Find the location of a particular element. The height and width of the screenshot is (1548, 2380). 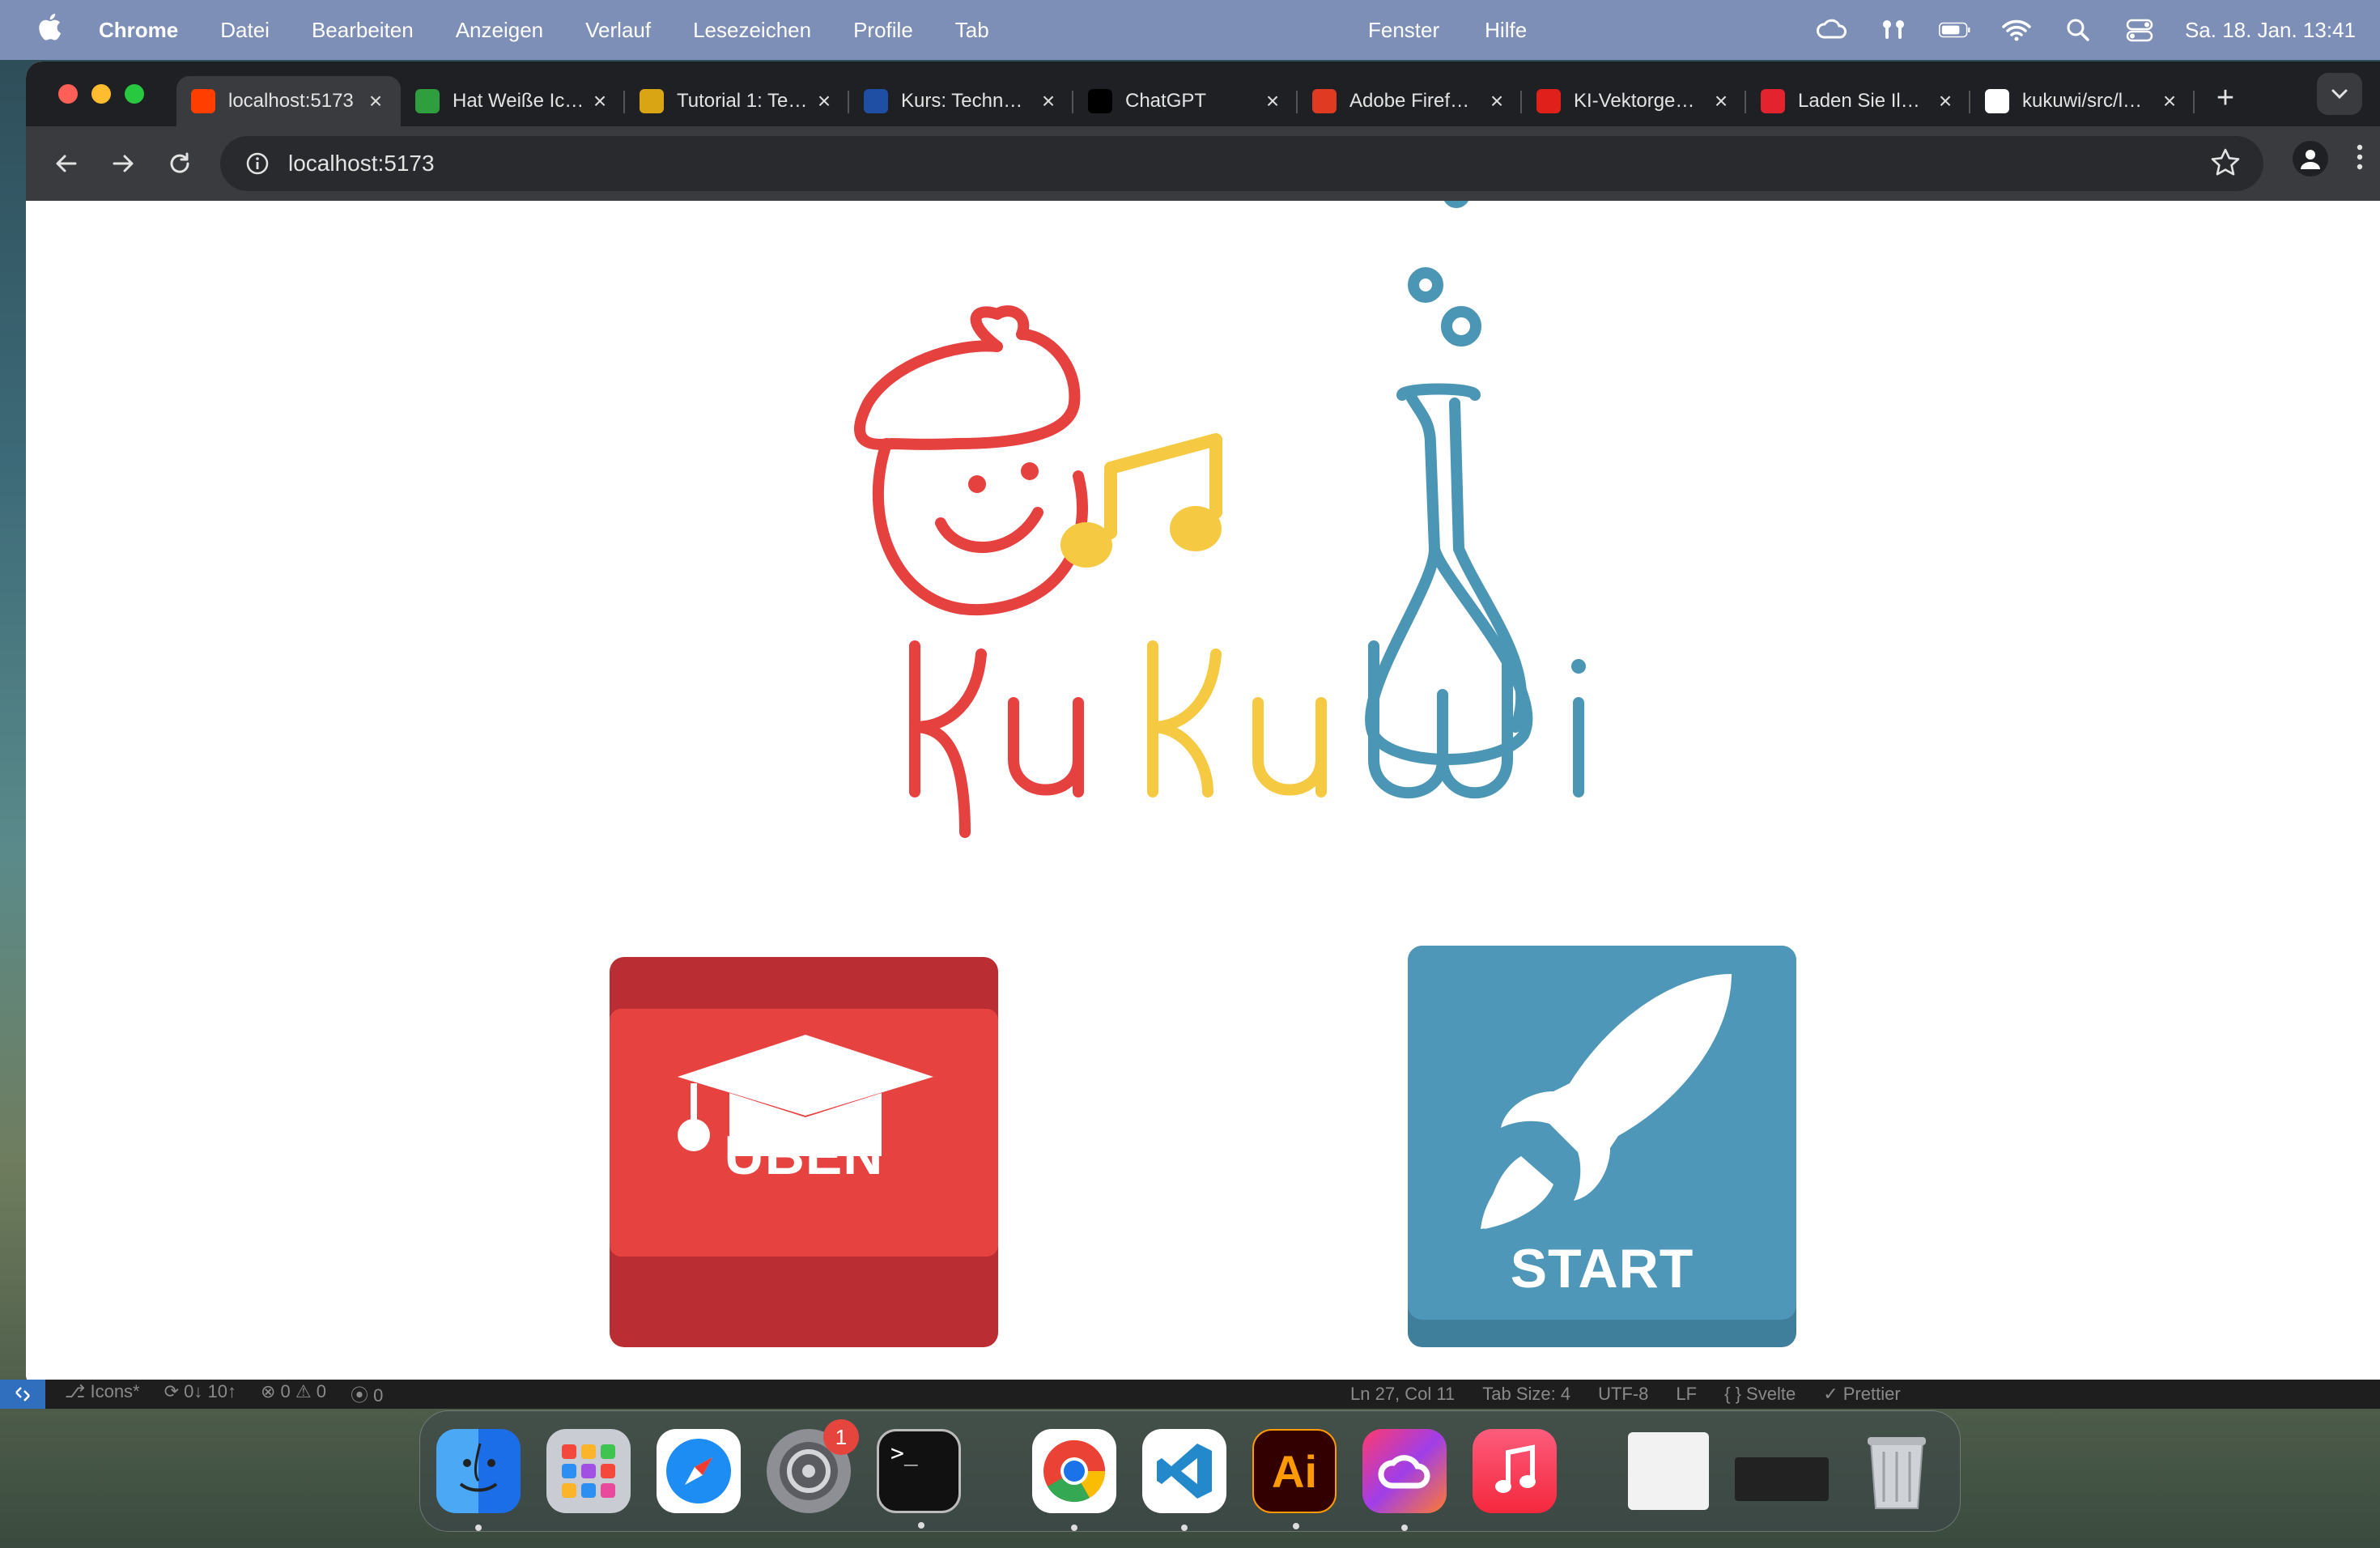

document-stack-icon is located at coordinates (1668, 1471).